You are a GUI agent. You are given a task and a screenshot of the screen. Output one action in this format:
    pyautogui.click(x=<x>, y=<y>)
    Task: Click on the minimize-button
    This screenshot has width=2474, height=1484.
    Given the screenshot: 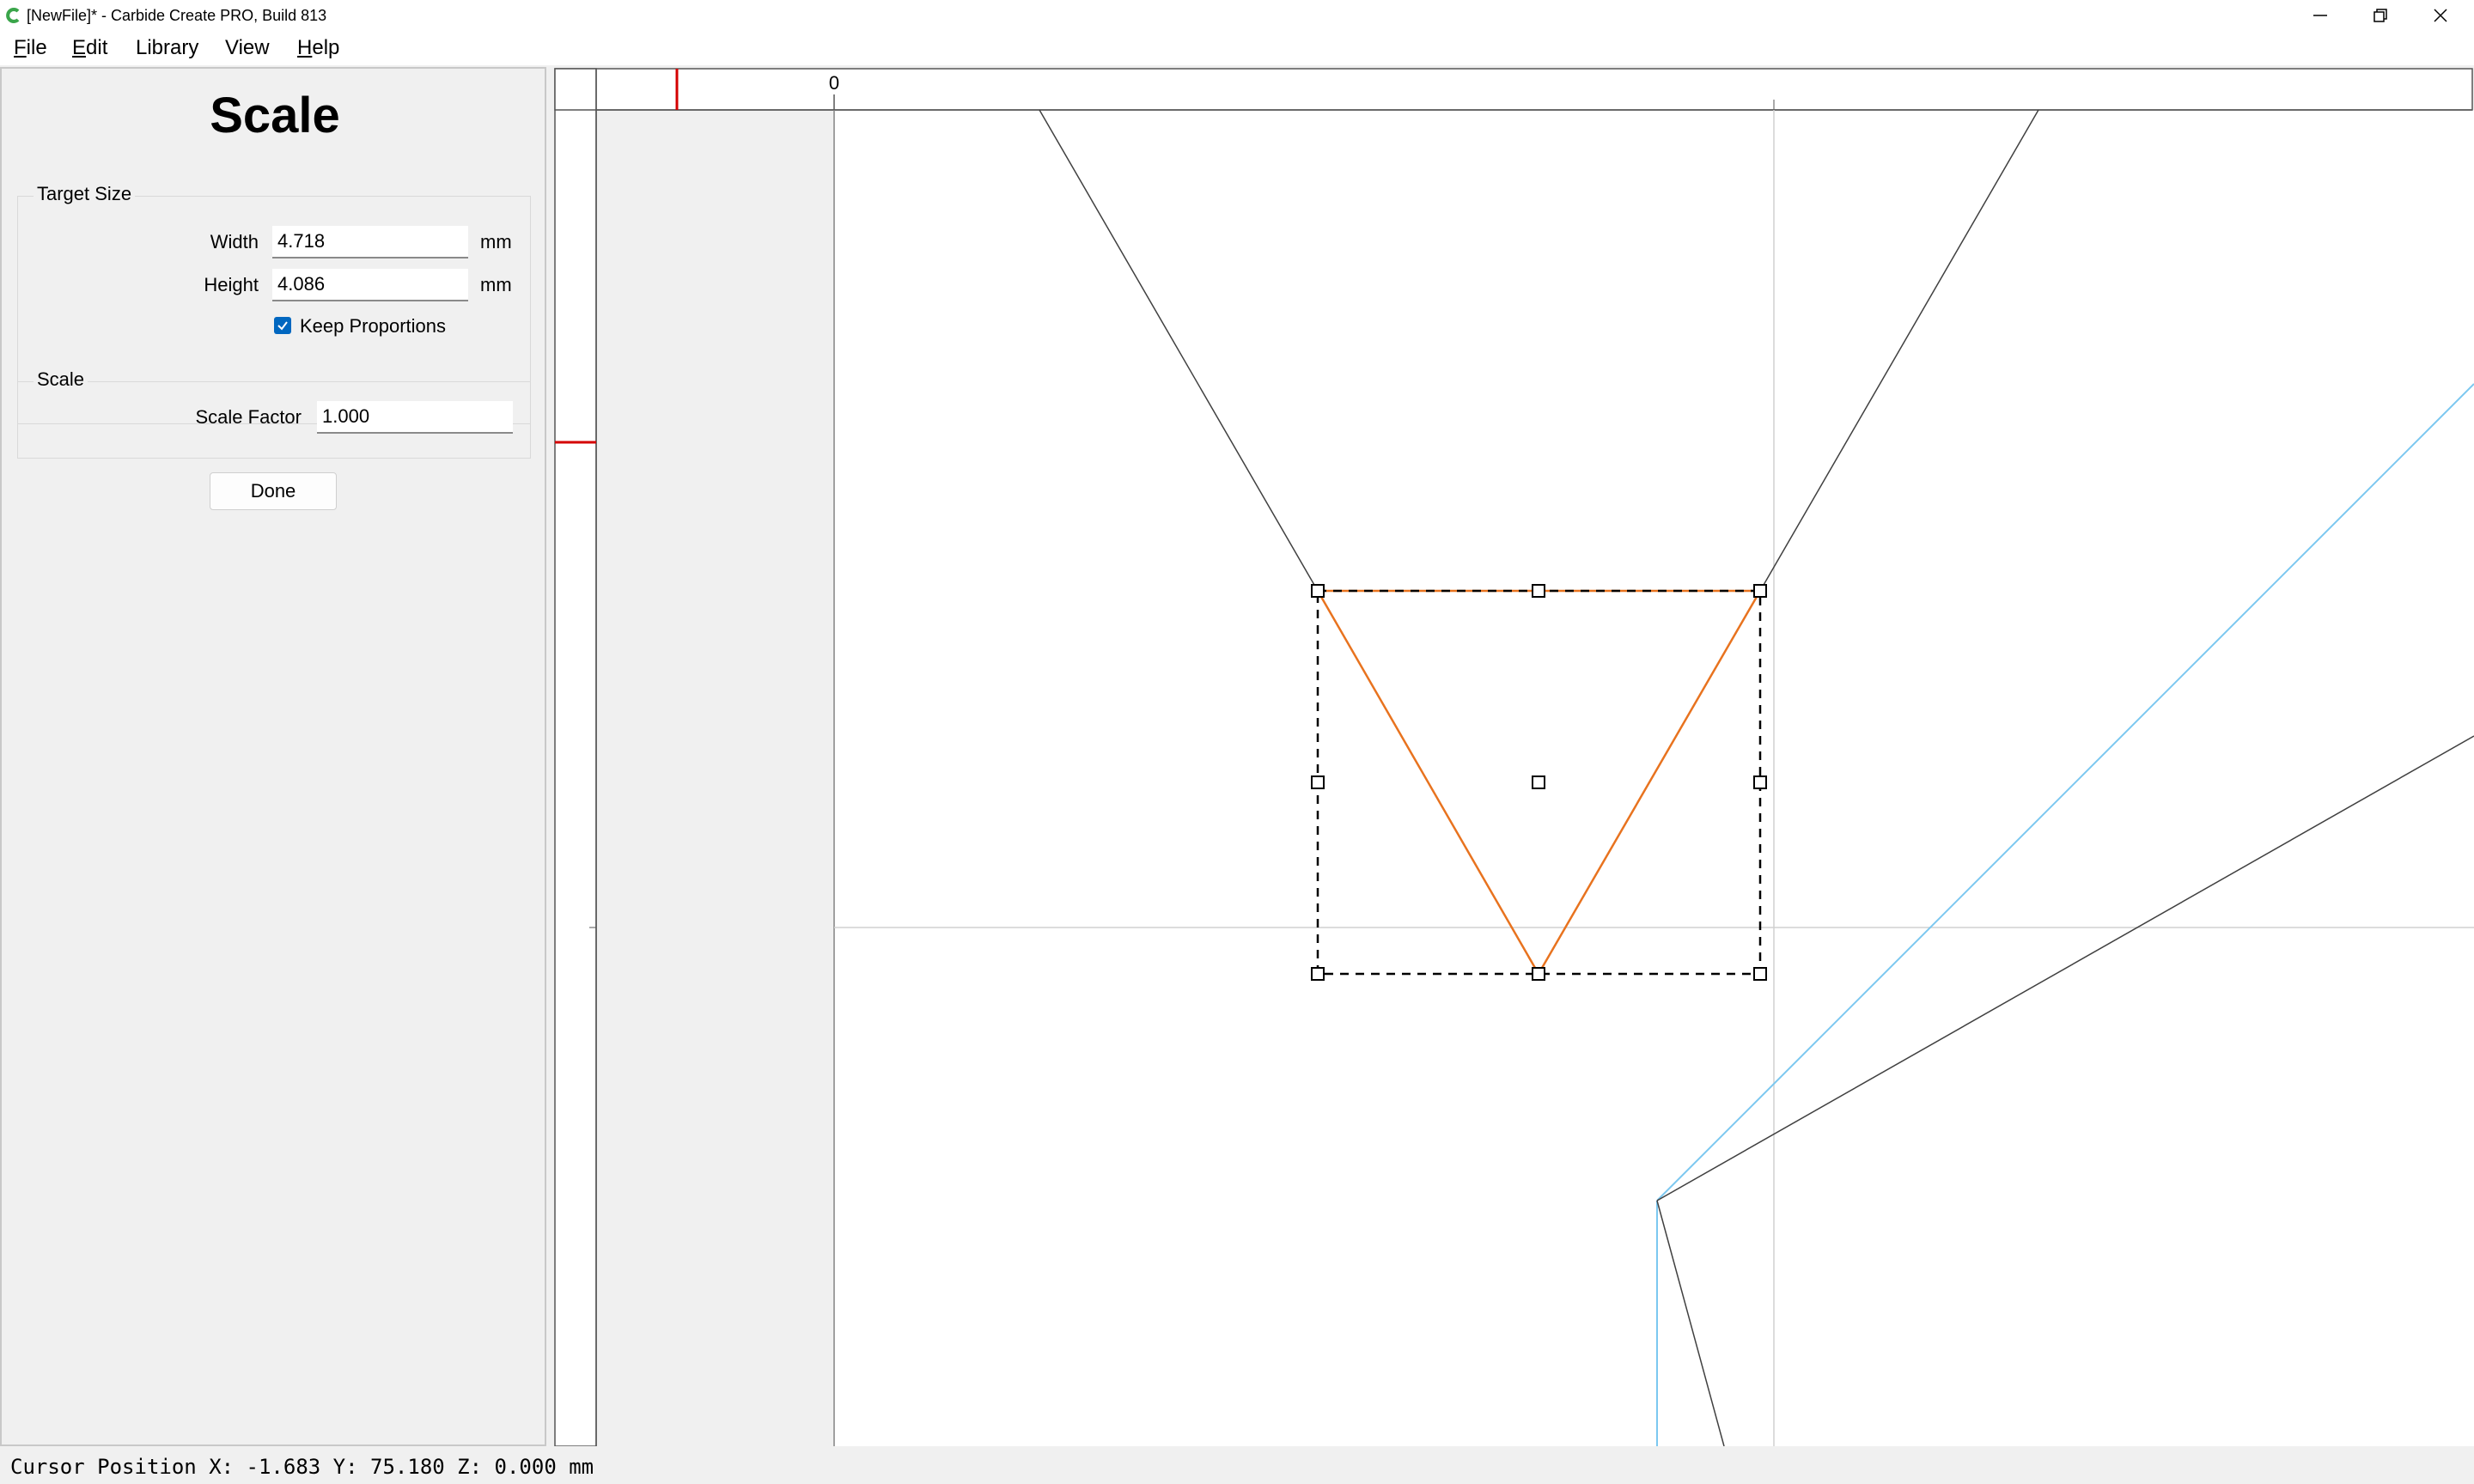 What is the action you would take?
    pyautogui.click(x=2320, y=16)
    